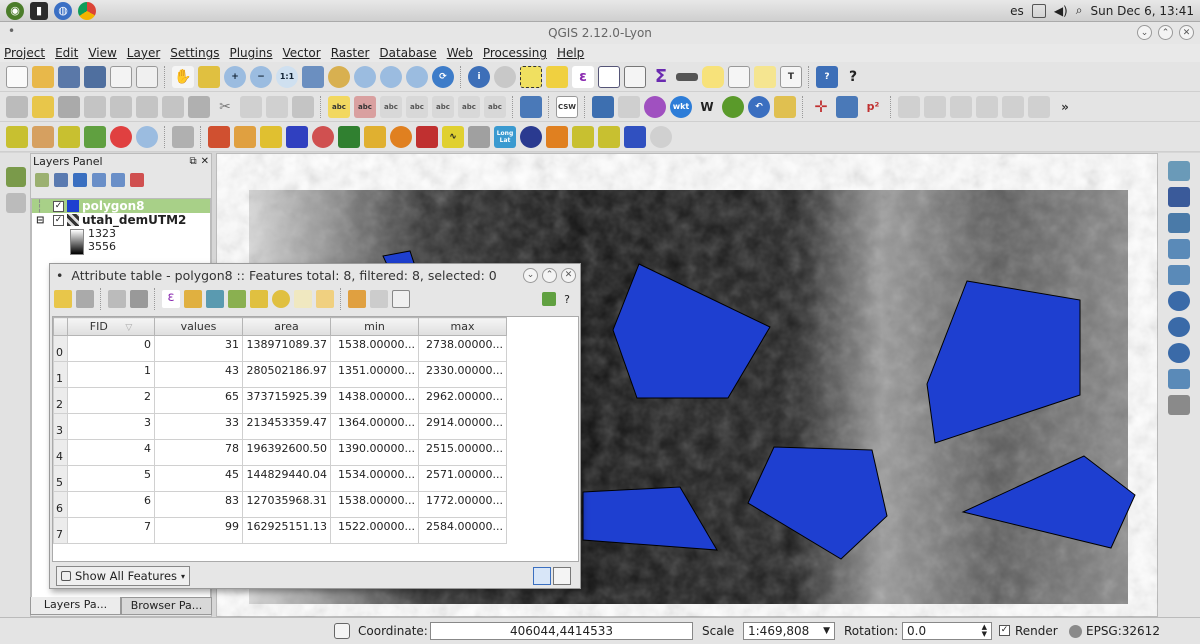 This screenshot has height=644, width=1200. Describe the element at coordinates (561, 631) in the screenshot. I see `coordinate-field: 406044,4414533` at that location.